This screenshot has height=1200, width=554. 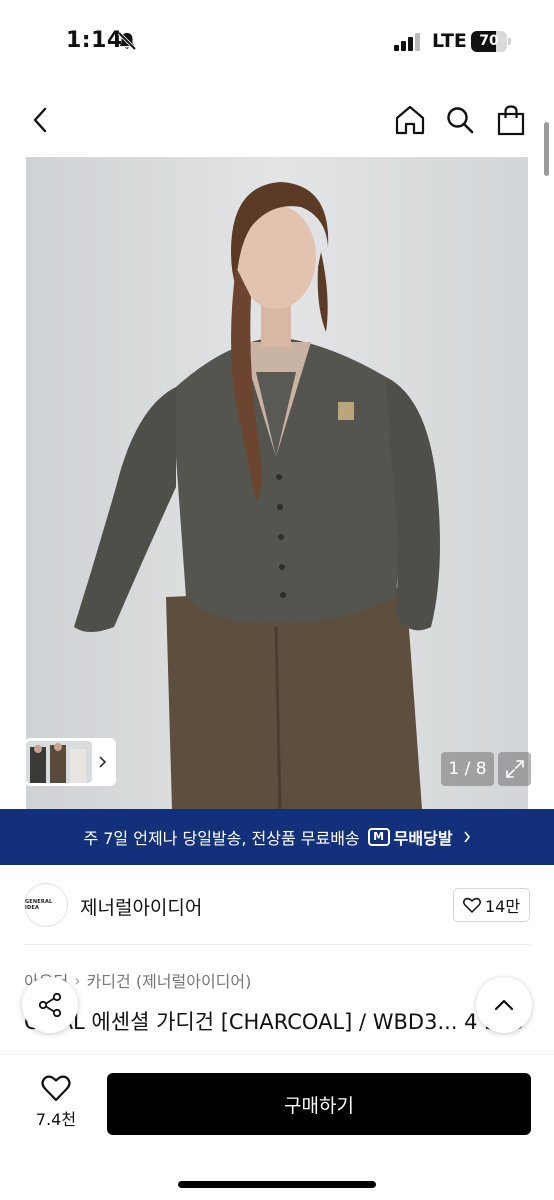 I want to click on back-button, so click(x=40, y=120).